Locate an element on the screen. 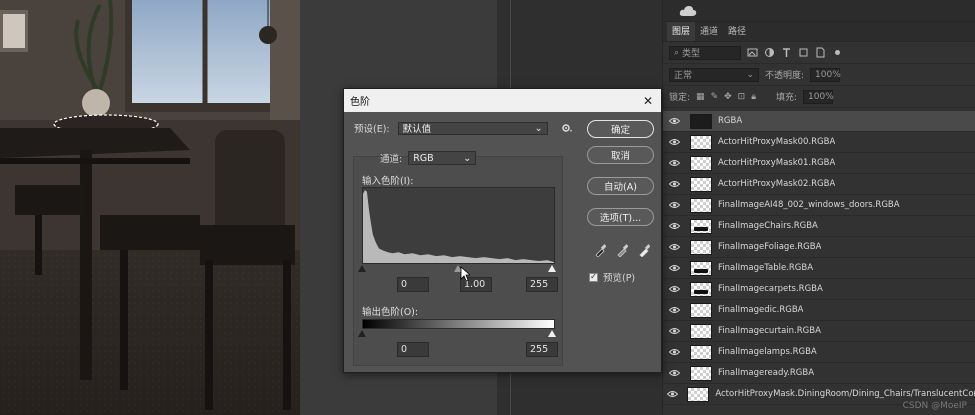 This screenshot has height=415, width=975. layer-name: FinalImagecarpets.RGBA is located at coordinates (770, 289).